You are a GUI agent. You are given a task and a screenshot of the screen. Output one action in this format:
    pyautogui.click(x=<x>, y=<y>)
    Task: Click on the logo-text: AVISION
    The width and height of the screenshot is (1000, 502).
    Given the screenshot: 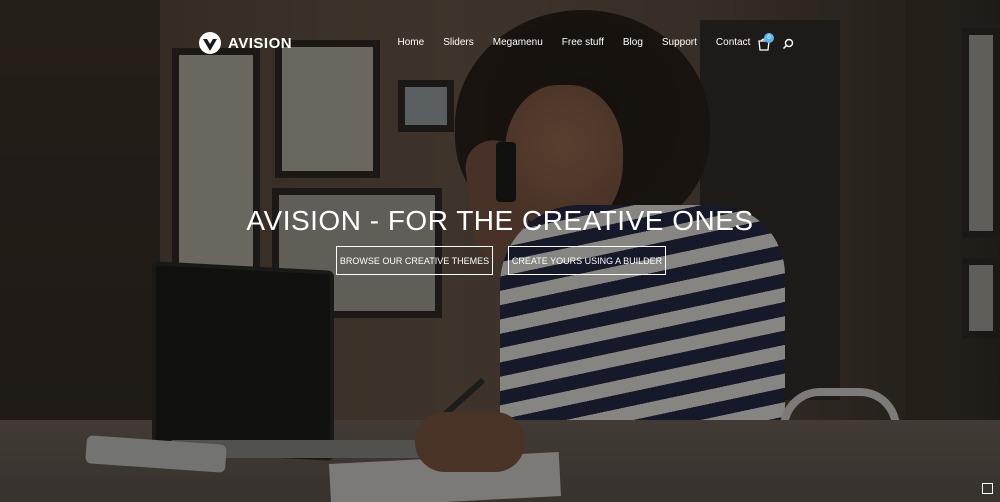 What is the action you would take?
    pyautogui.click(x=260, y=43)
    